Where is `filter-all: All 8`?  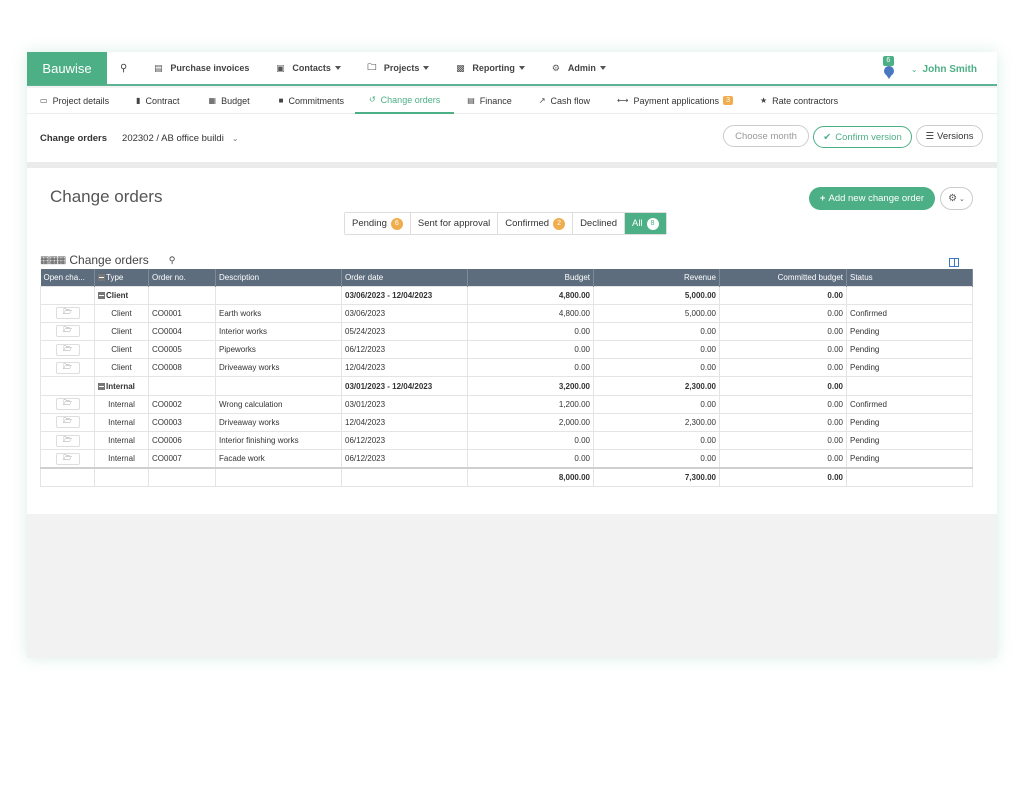
filter-all: All 8 is located at coordinates (645, 223).